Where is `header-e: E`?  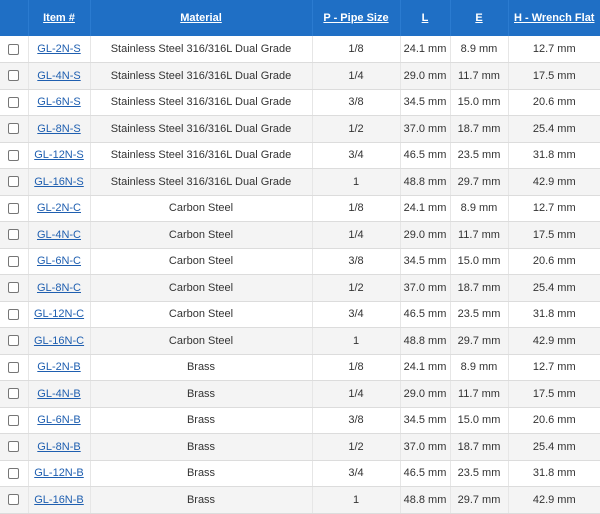 header-e: E is located at coordinates (479, 18).